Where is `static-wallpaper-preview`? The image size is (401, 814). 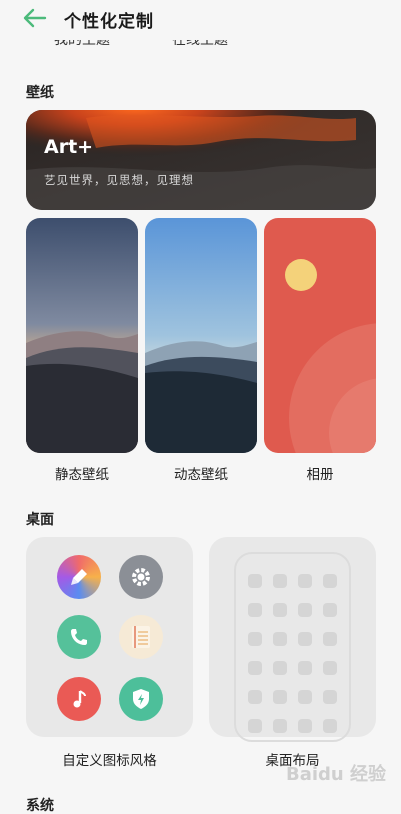 static-wallpaper-preview is located at coordinates (82, 335).